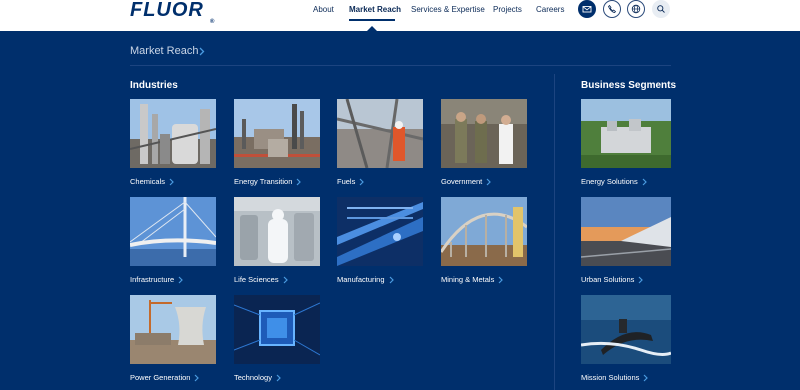 Image resolution: width=800 pixels, height=390 pixels. What do you see at coordinates (629, 85) in the screenshot?
I see `business-segments-heading: Business Segments` at bounding box center [629, 85].